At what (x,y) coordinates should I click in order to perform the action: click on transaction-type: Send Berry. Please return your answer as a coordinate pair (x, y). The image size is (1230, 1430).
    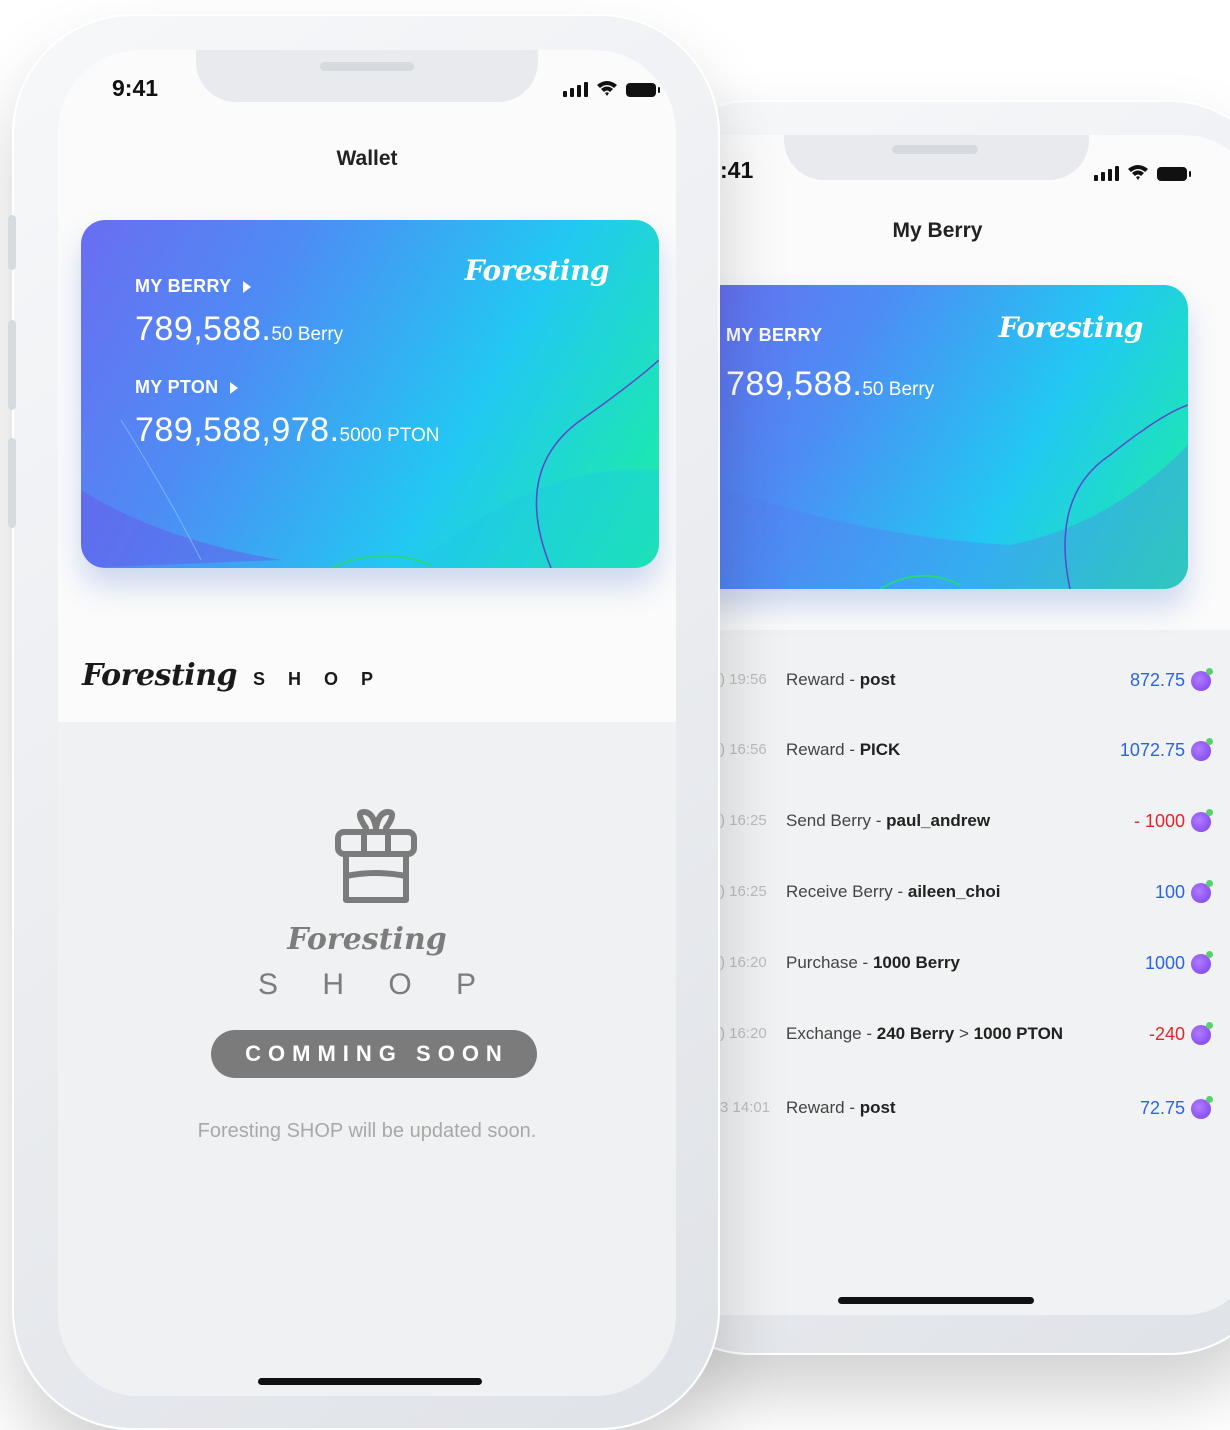
    Looking at the image, I should click on (829, 820).